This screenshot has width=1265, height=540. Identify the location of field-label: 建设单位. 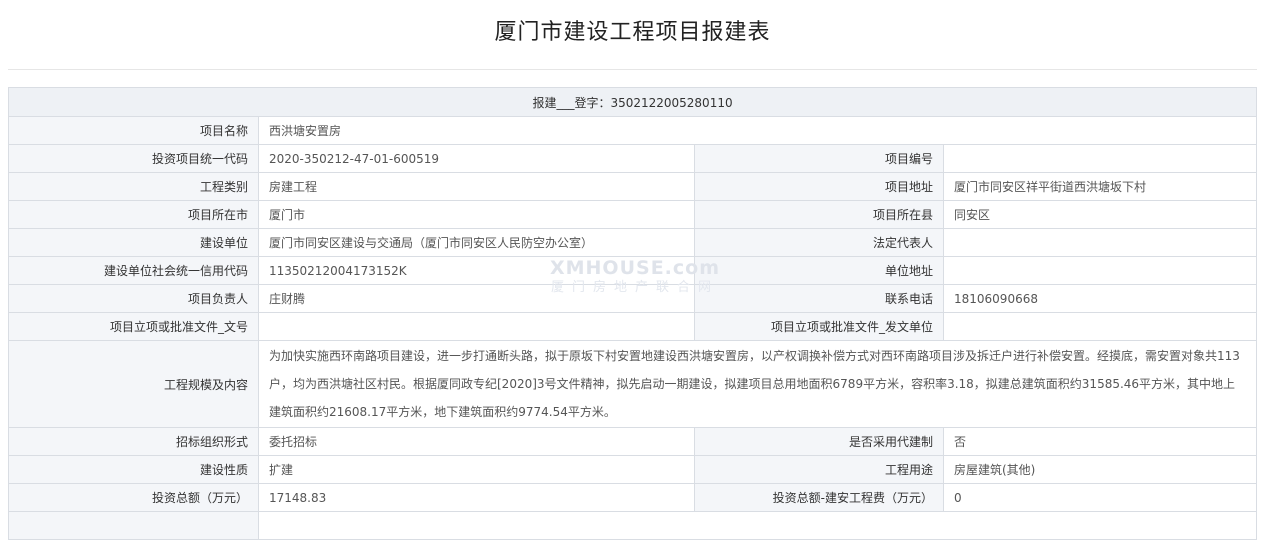
(133, 242).